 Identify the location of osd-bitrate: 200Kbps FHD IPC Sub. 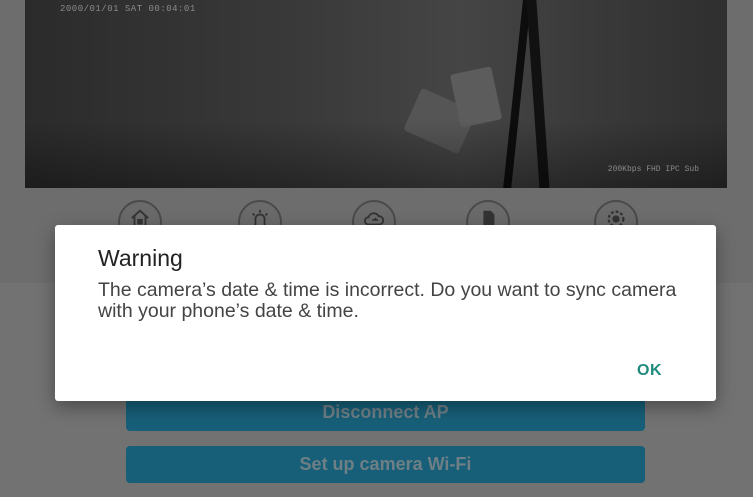
(653, 169).